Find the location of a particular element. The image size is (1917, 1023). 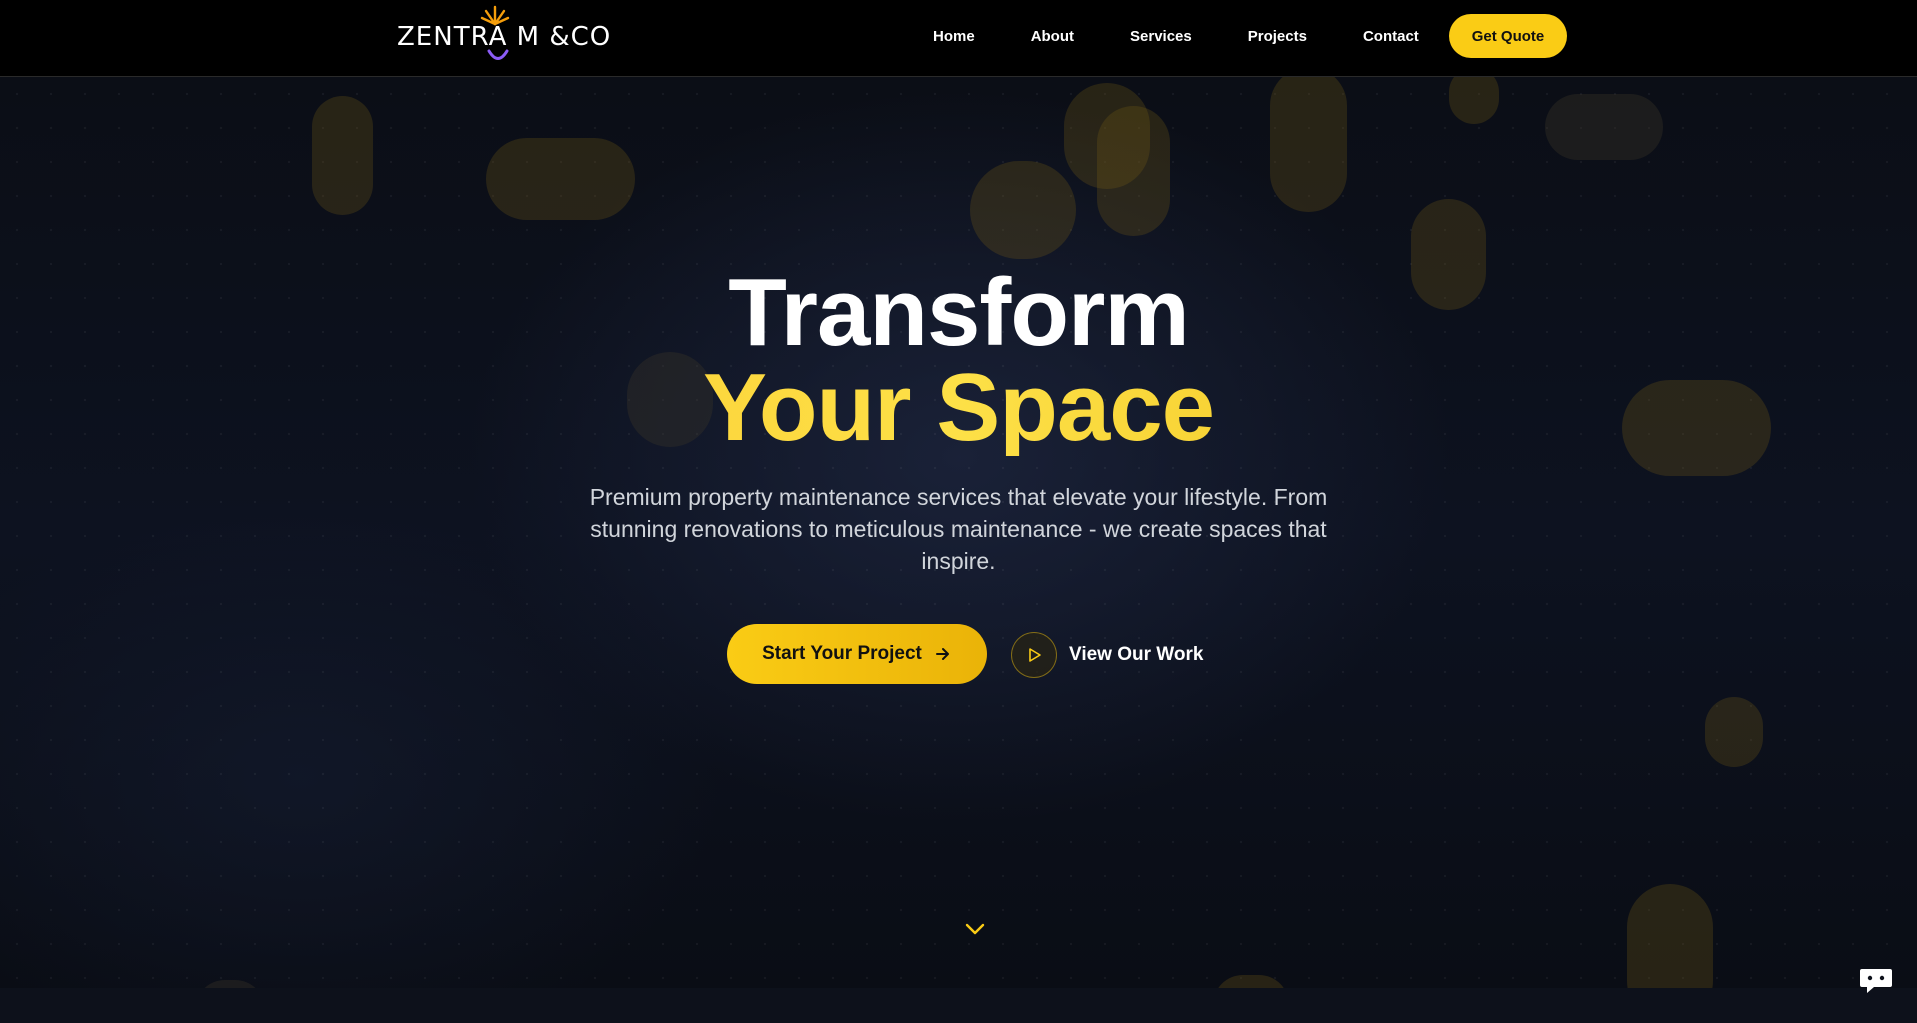

start-project-label: Start Your Project is located at coordinates (842, 653).